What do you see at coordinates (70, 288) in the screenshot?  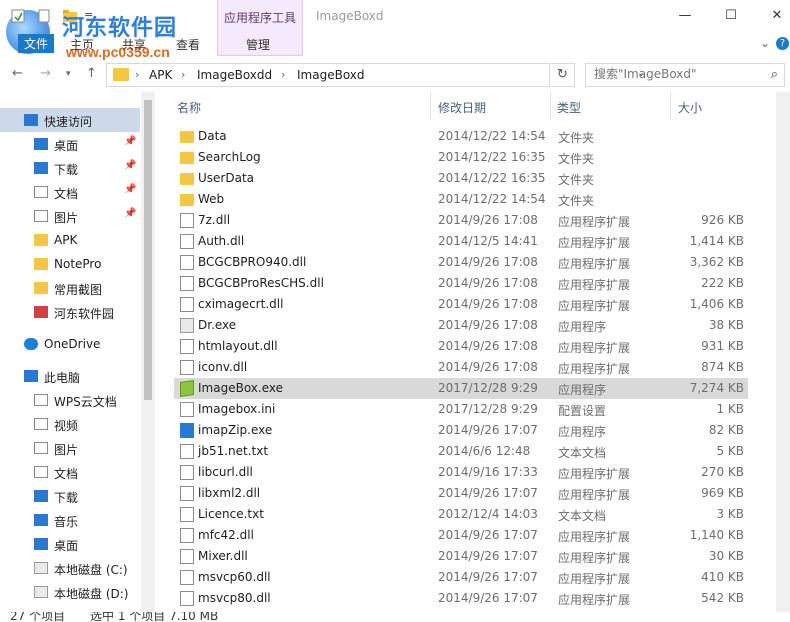 I see `nav-item: 常用截图` at bounding box center [70, 288].